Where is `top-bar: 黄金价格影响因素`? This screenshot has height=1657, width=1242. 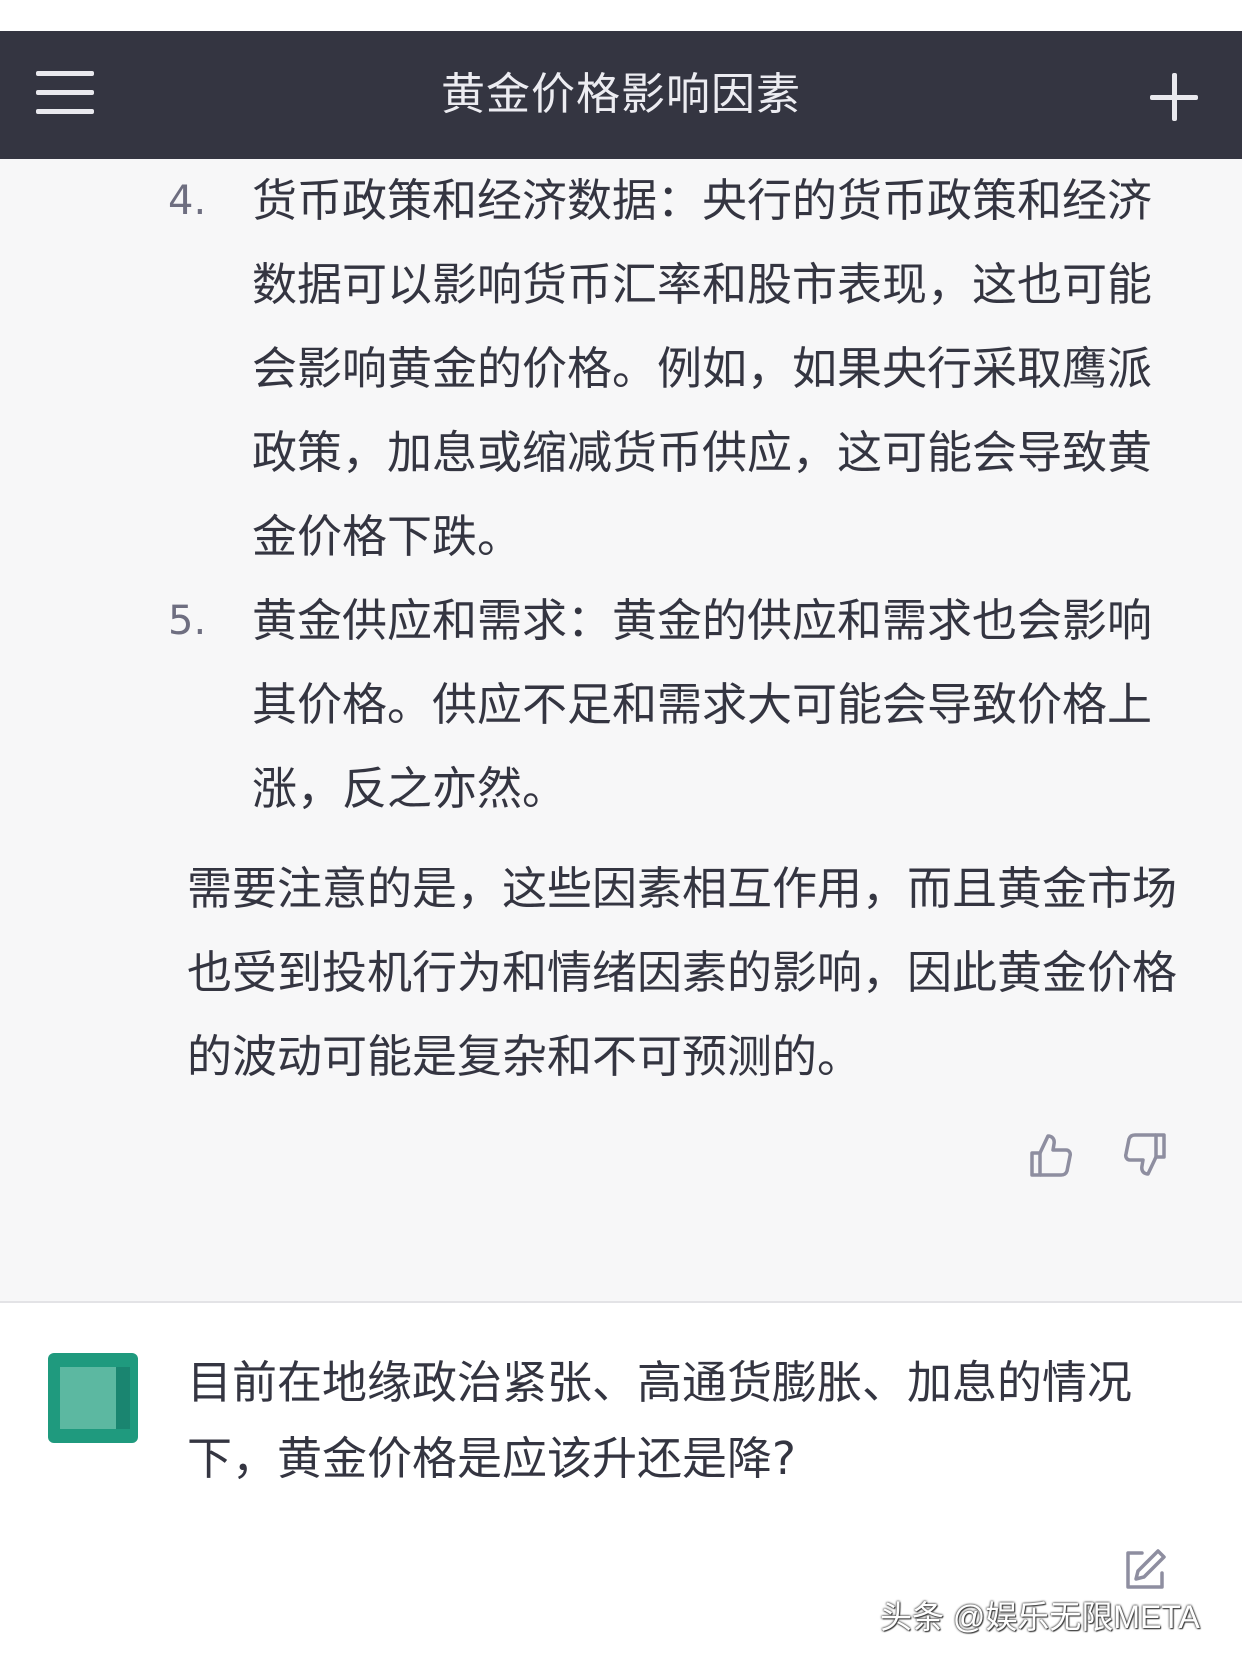 top-bar: 黄金价格影响因素 is located at coordinates (621, 95).